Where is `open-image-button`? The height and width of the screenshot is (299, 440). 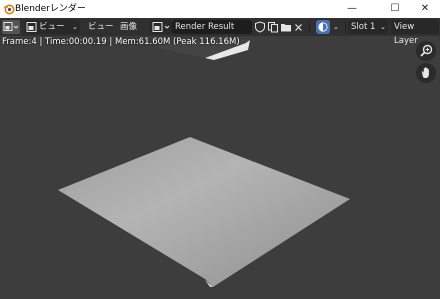 open-image-button is located at coordinates (286, 27).